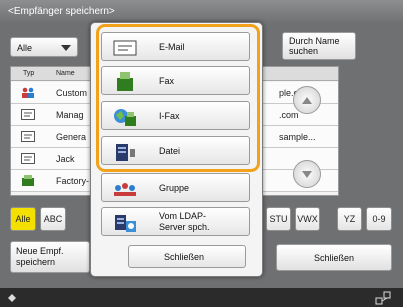  Describe the element at coordinates (184, 257) in the screenshot. I see `popup-close-label: Schließen` at that location.